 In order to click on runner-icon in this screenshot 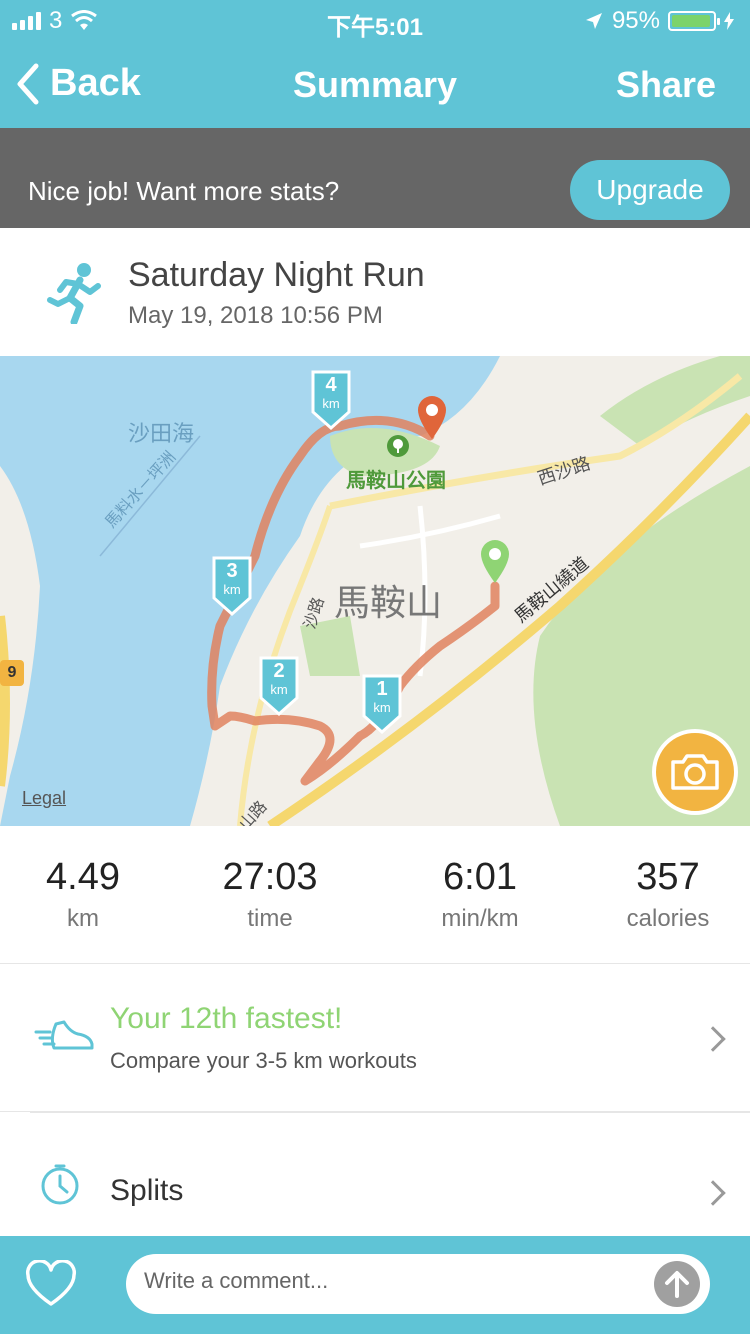, I will do `click(74, 293)`.